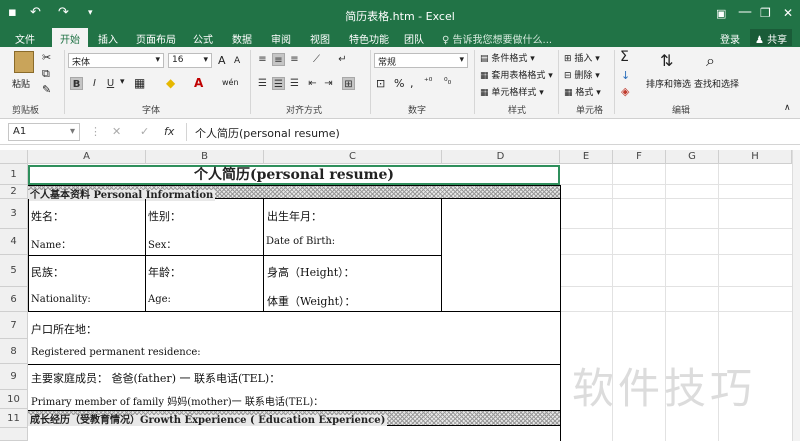 The width and height of the screenshot is (800, 441). I want to click on cell-hukou-cn: 户口所在地：, so click(64, 329).